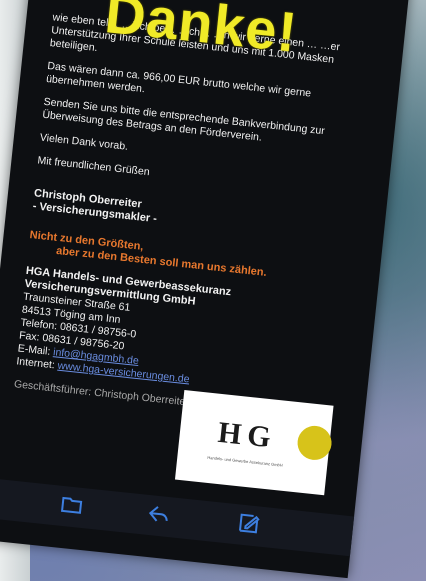  I want to click on logo-letters: HG, so click(247, 435).